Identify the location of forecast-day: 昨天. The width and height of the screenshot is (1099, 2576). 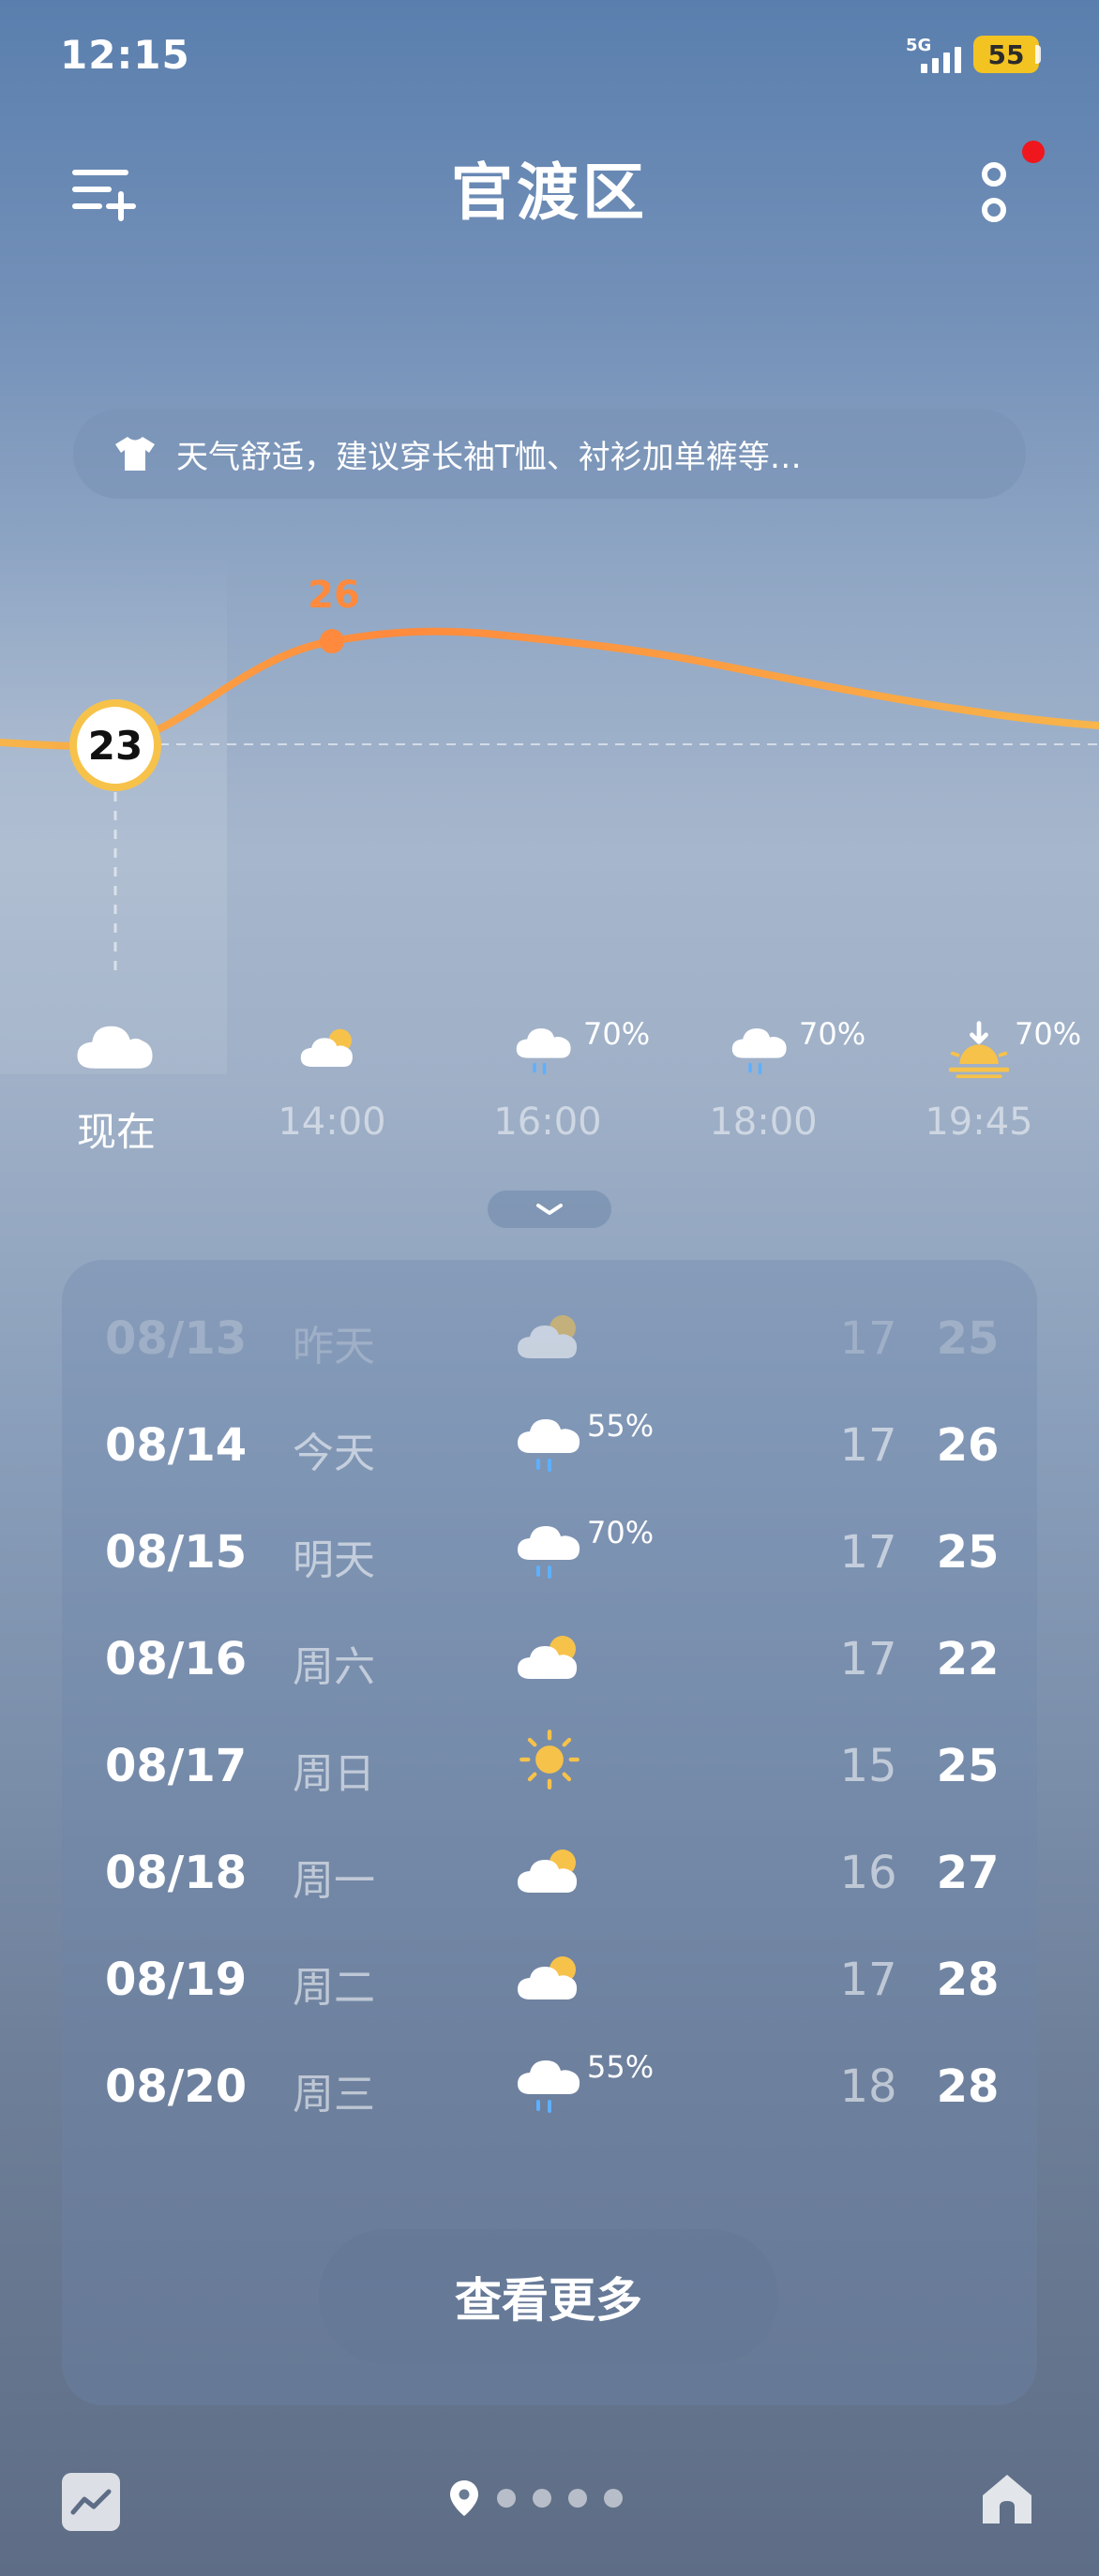
(334, 1346).